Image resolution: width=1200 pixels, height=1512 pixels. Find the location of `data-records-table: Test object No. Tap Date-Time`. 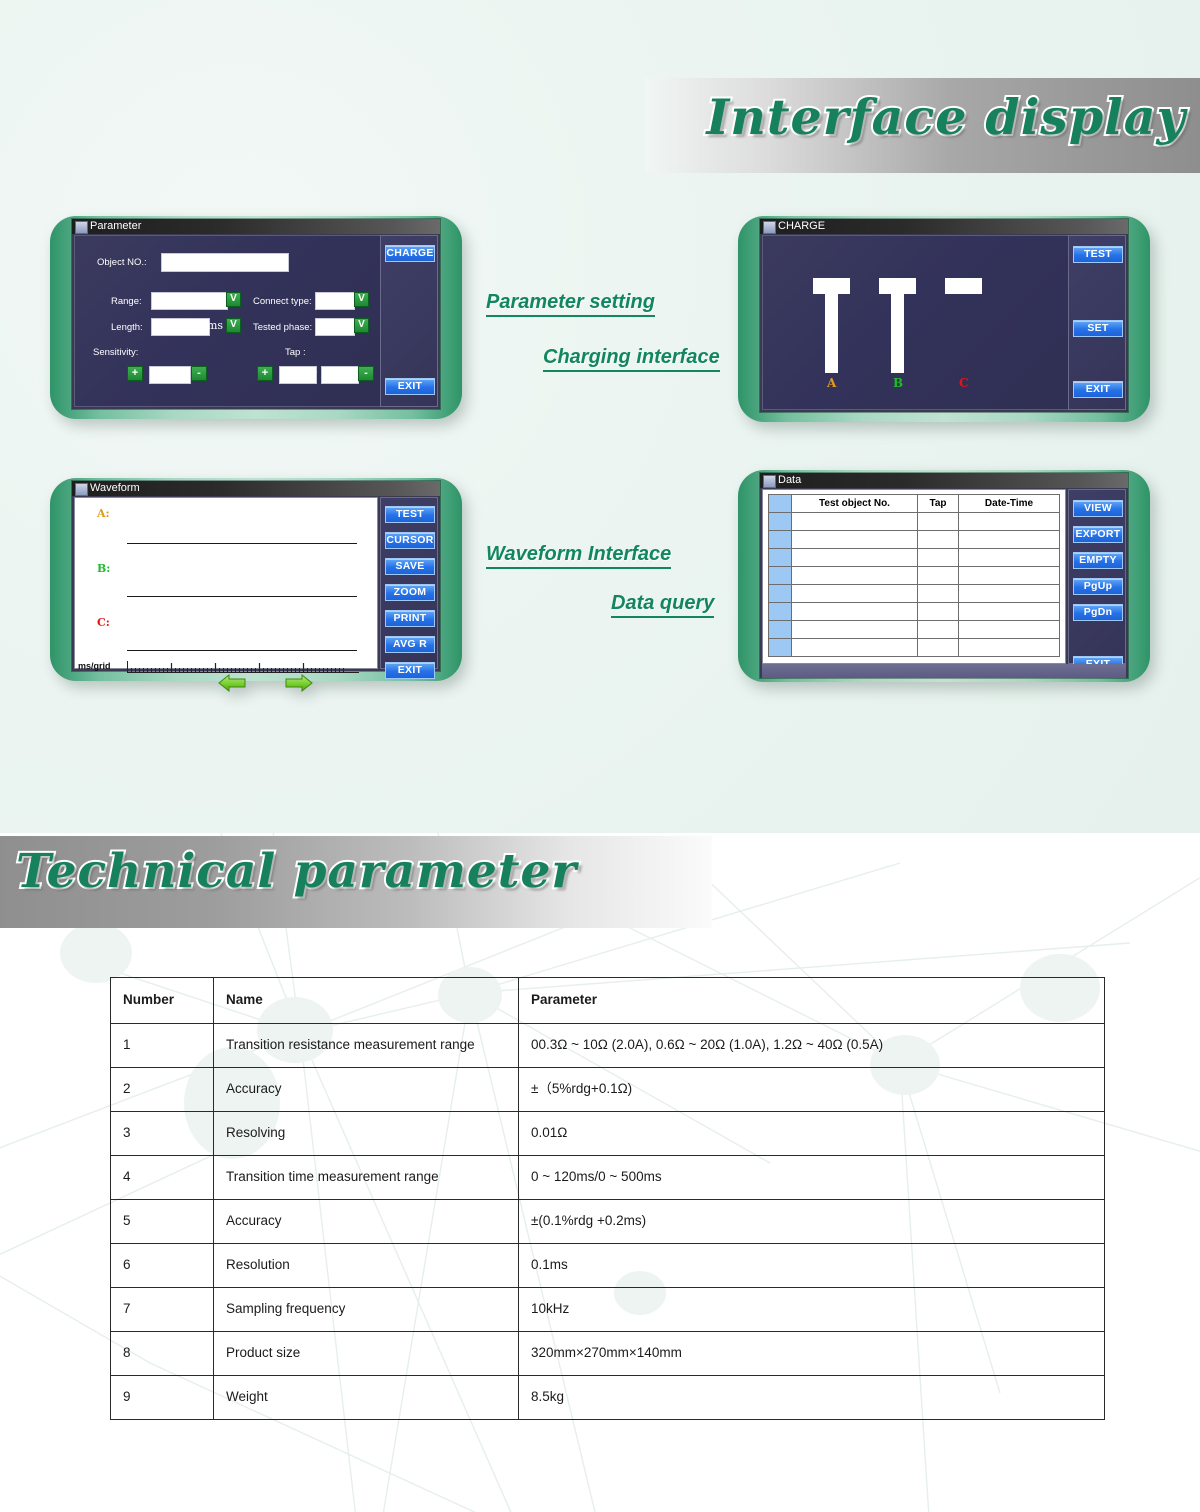

data-records-table: Test object No. Tap Date-Time is located at coordinates (914, 575).